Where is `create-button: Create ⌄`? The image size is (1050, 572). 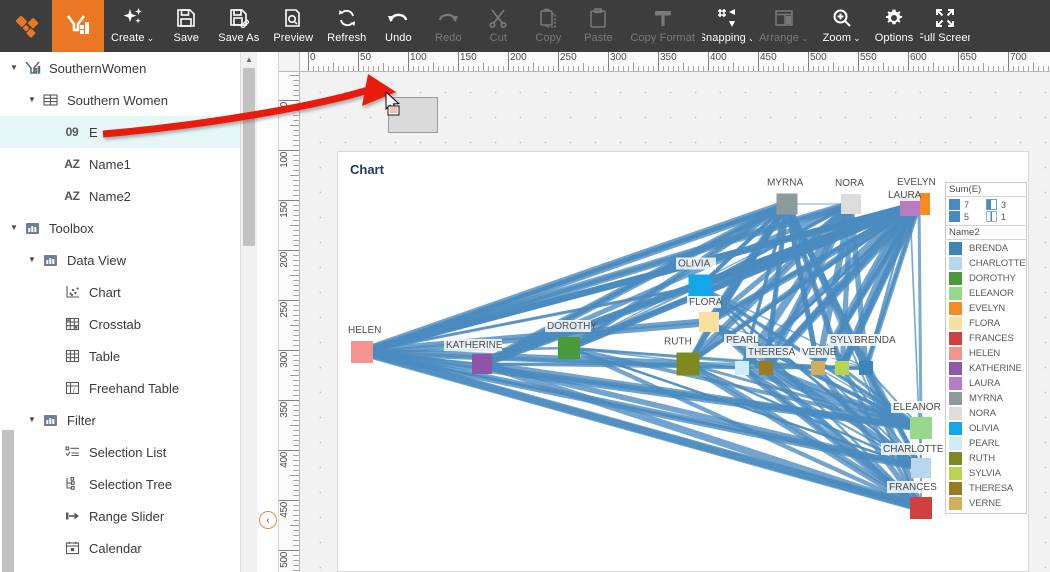
create-button: Create ⌄ is located at coordinates (132, 26).